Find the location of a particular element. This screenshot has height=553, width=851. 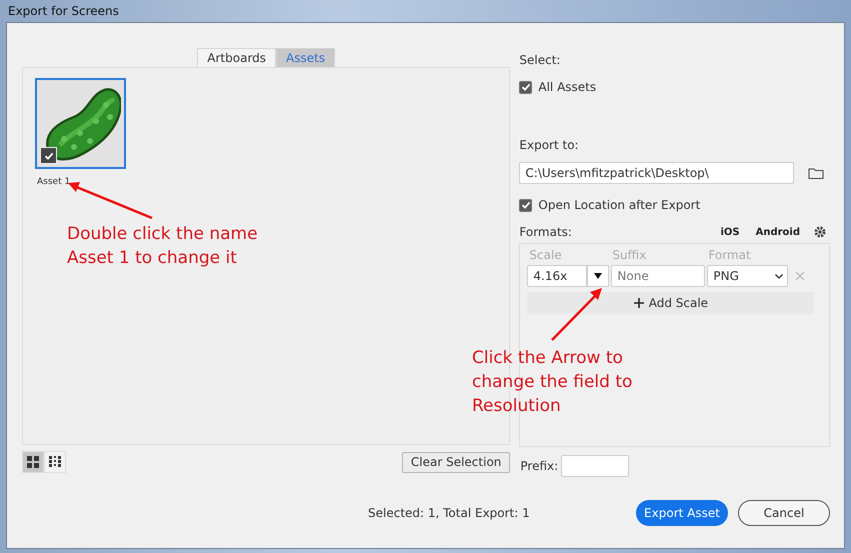

prefix-label: Prefix: is located at coordinates (539, 466).